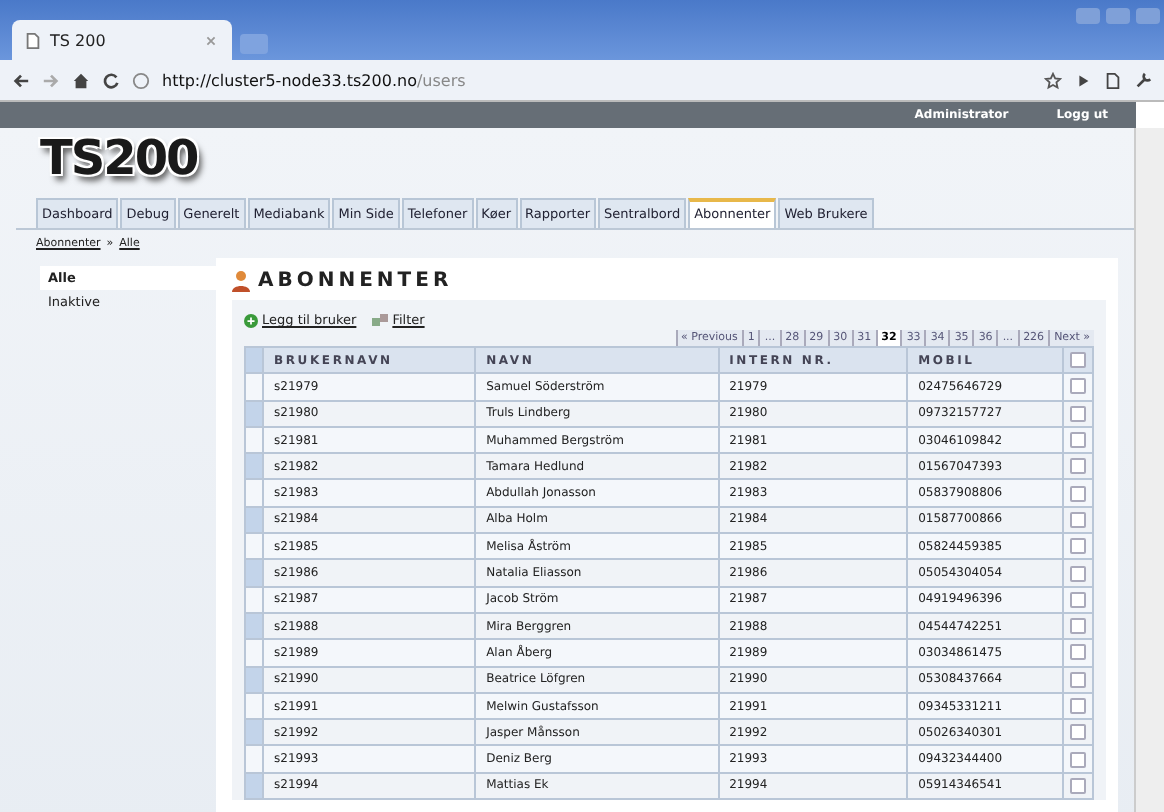  Describe the element at coordinates (1118, 16) in the screenshot. I see `maximize-button` at that location.